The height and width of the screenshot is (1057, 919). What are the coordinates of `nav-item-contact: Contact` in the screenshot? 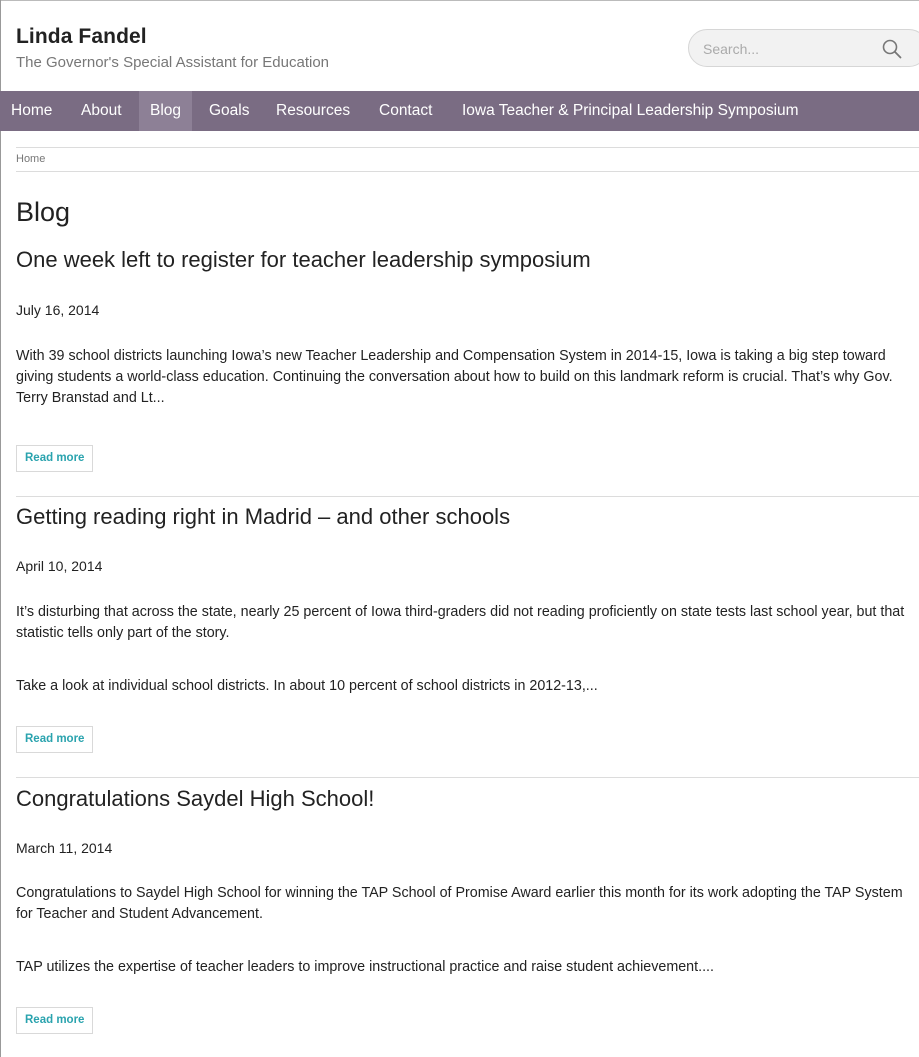 It's located at (405, 111).